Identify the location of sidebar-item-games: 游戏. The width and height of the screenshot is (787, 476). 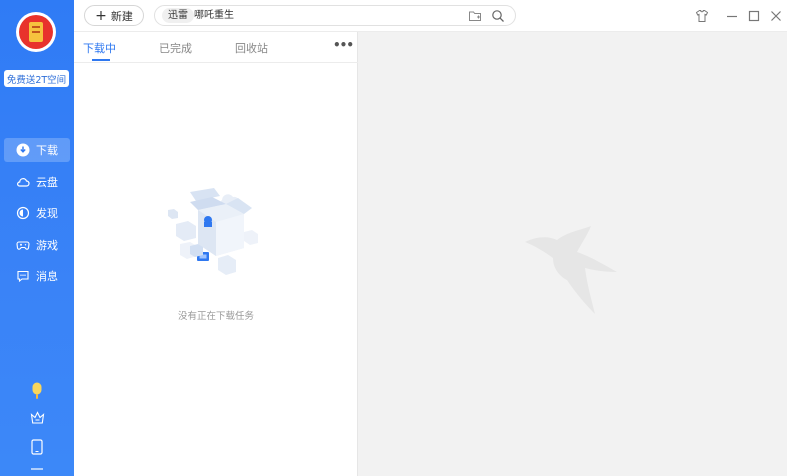
(37, 245).